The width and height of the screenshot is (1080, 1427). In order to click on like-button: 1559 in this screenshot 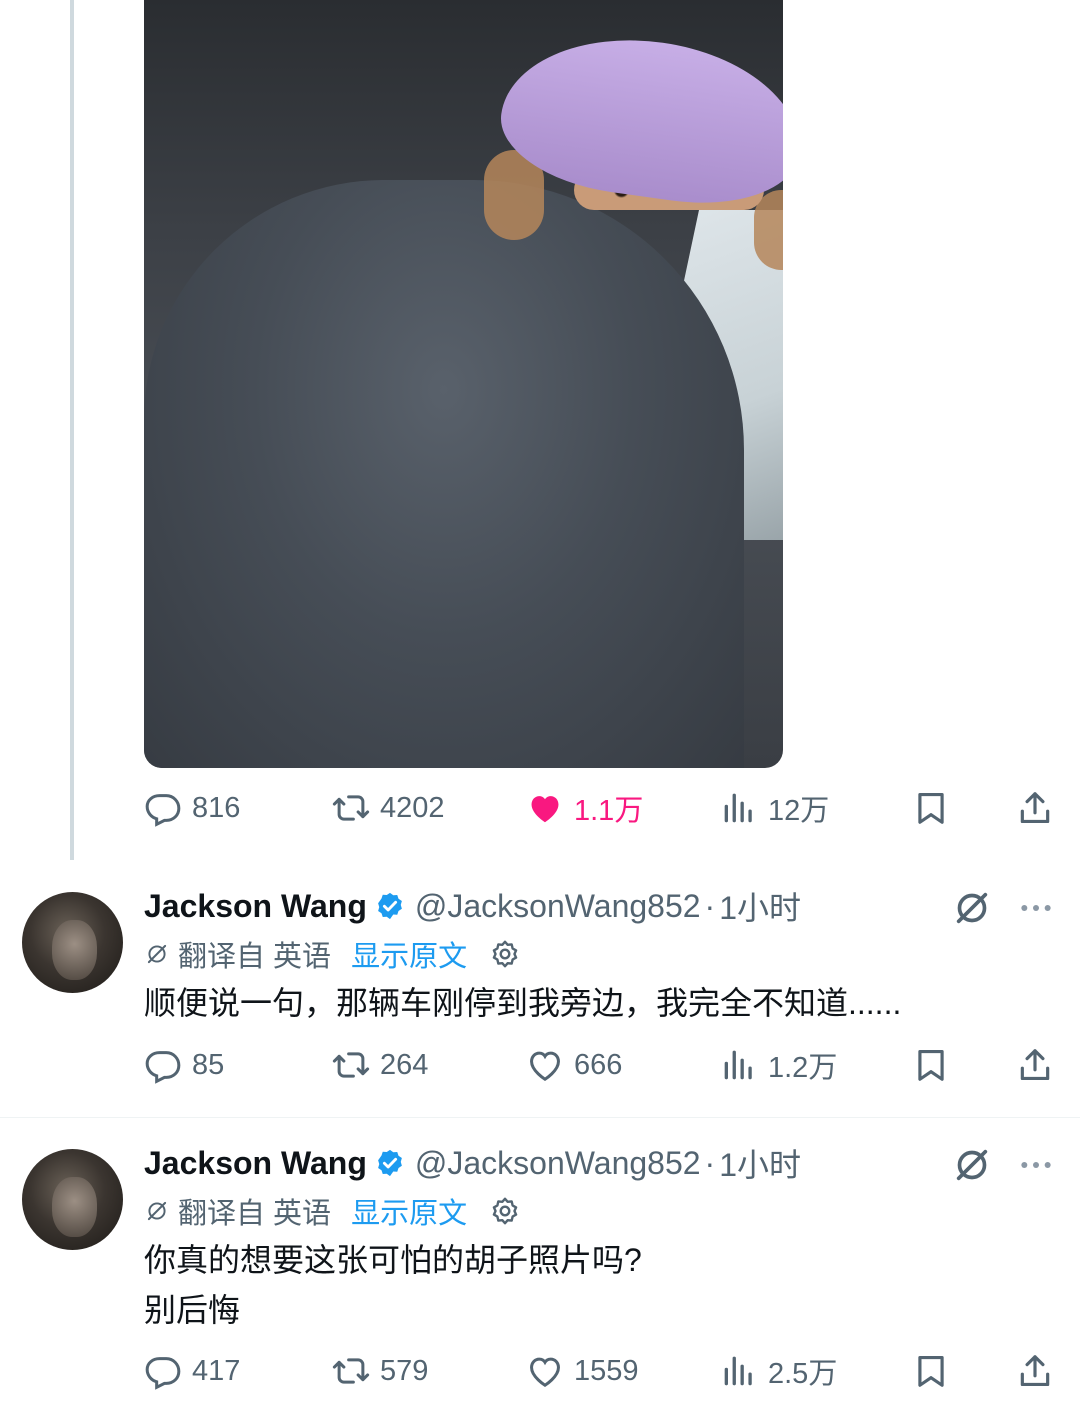, I will do `click(582, 1371)`.